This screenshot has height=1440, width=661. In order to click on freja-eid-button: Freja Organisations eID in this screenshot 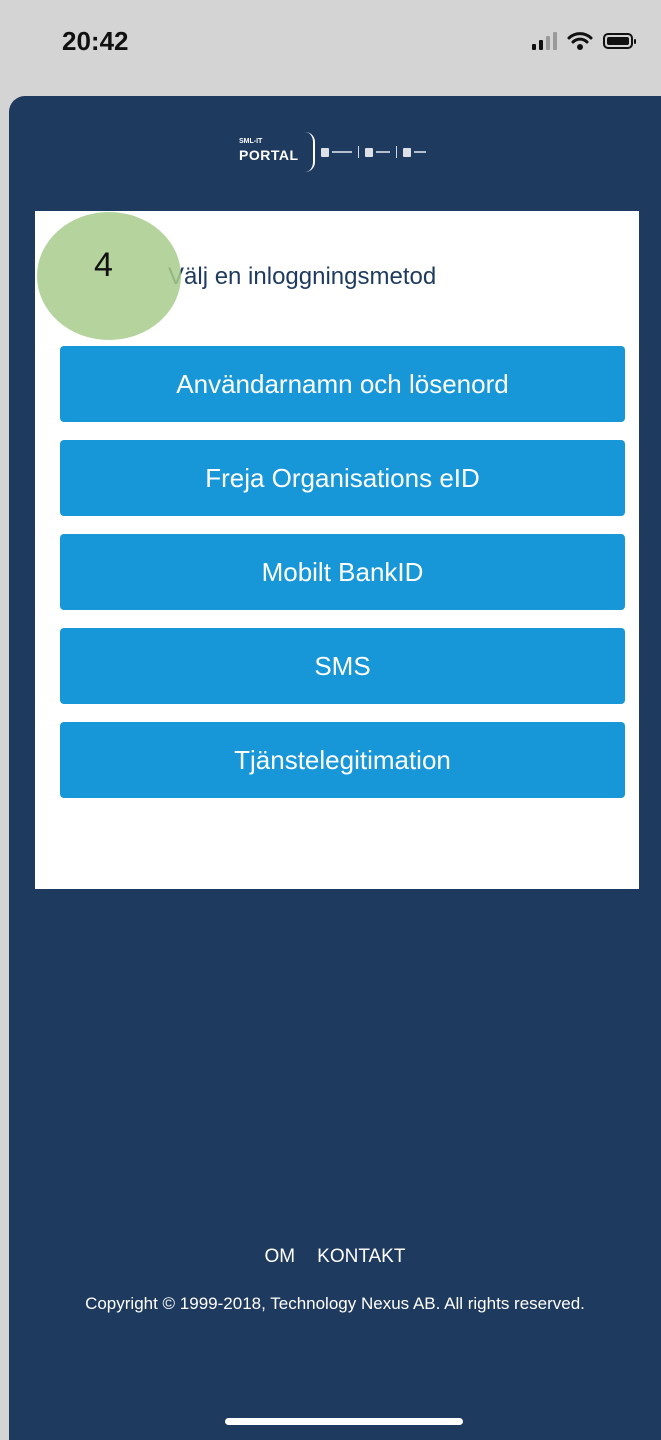, I will do `click(342, 478)`.